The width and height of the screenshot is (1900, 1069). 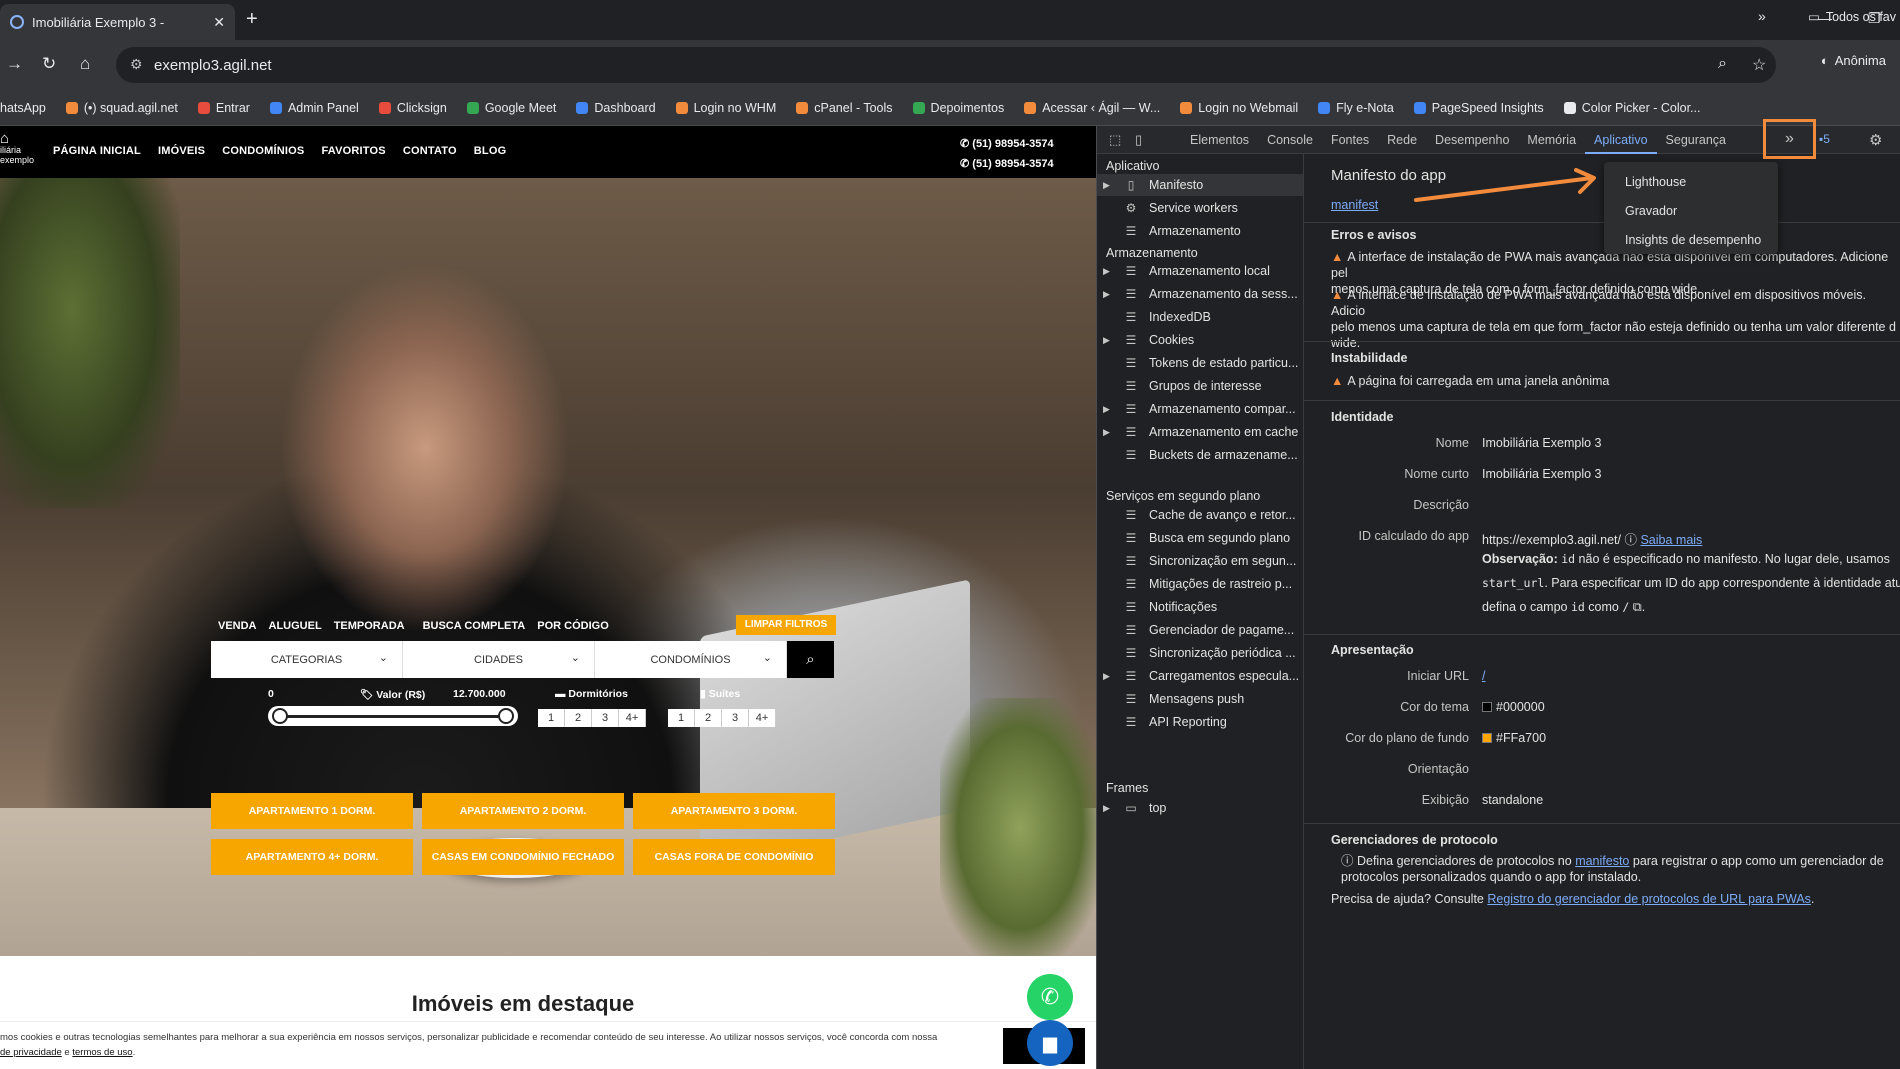 What do you see at coordinates (1050, 997) in the screenshot?
I see `whatsapp-button: ✆` at bounding box center [1050, 997].